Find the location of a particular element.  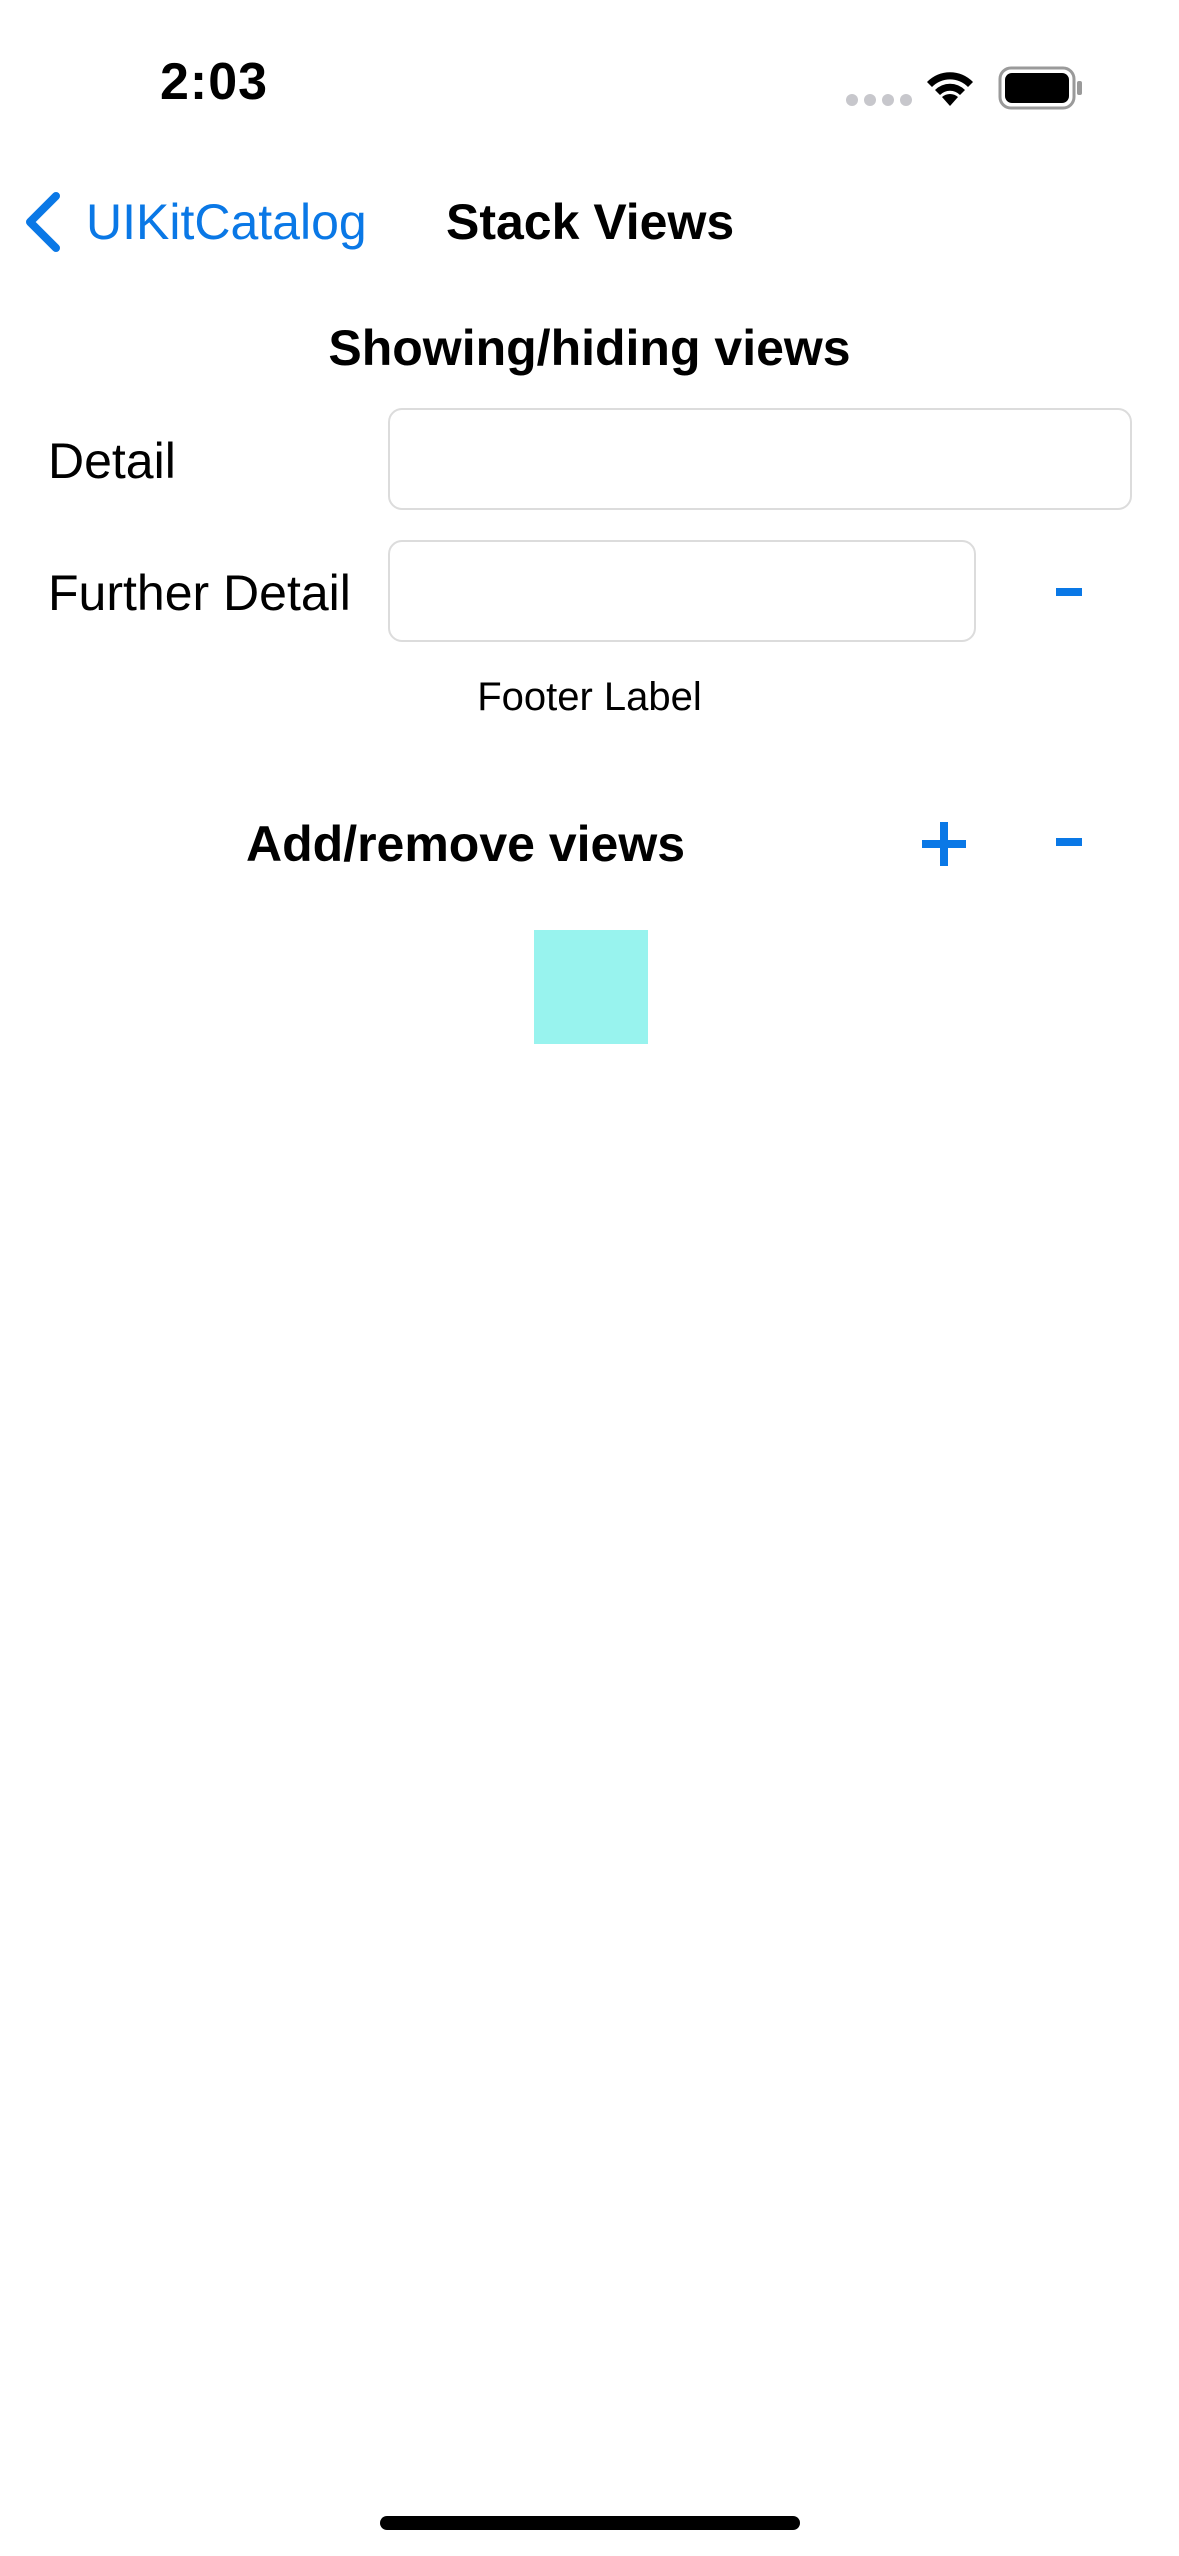

back-label: UIKitCatalog is located at coordinates (226, 222).